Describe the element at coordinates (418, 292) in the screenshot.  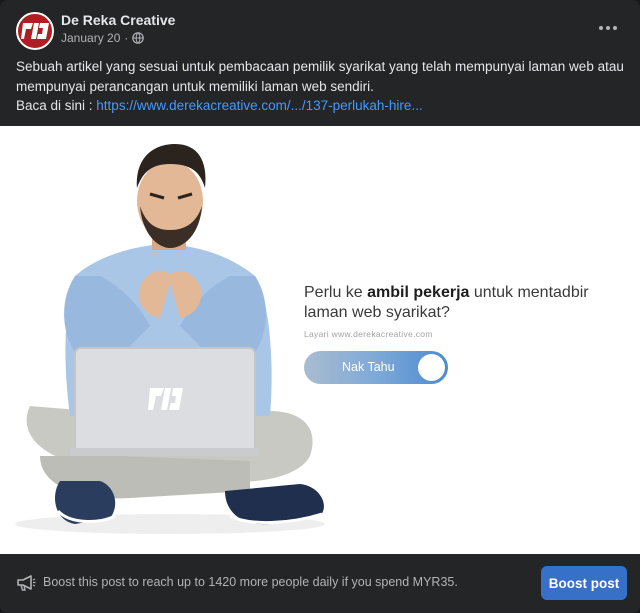
I see `headline-bold: ambil pekerja` at that location.